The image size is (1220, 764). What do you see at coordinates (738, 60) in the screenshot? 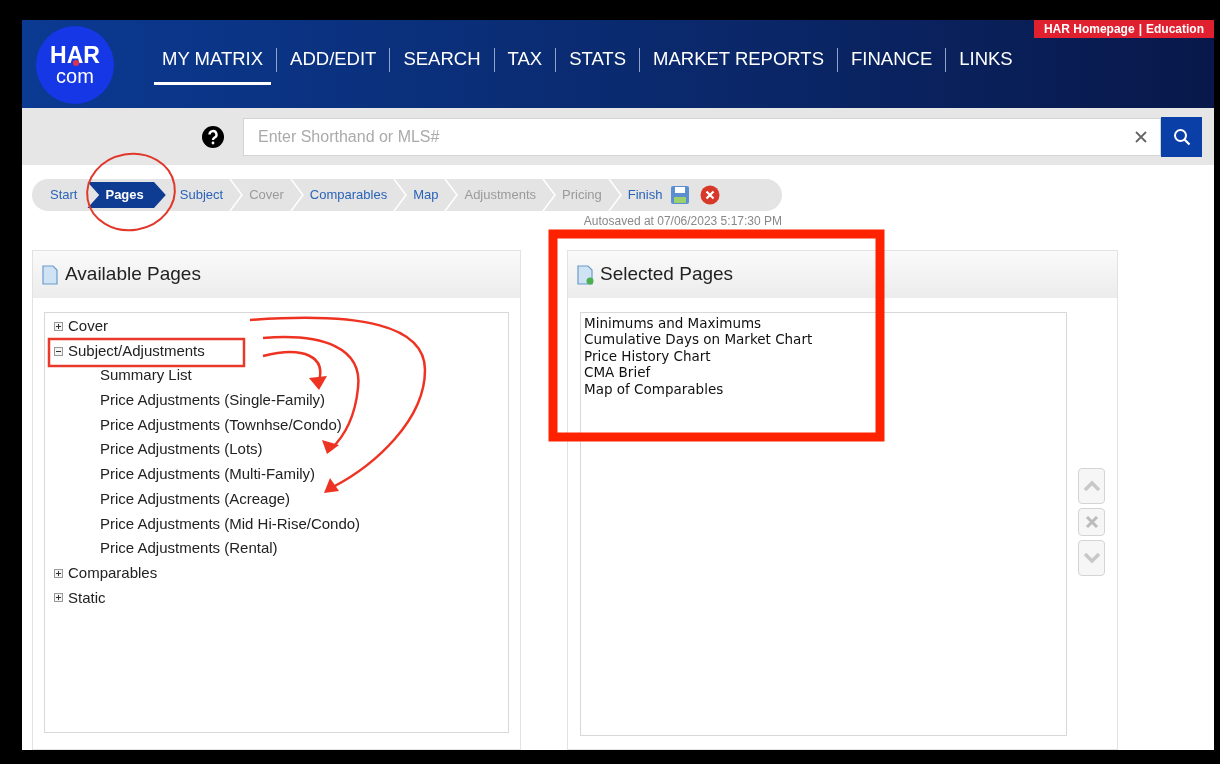
I see `nav-link: MARKET REPORTS` at bounding box center [738, 60].